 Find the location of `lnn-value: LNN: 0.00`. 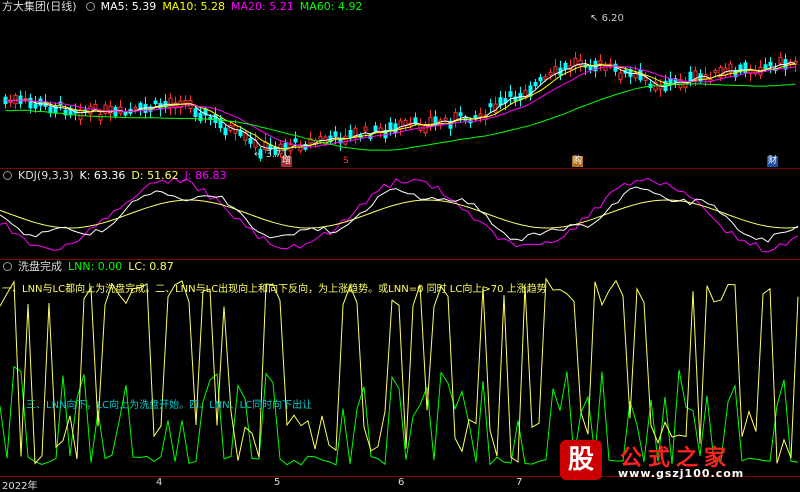

lnn-value: LNN: 0.00 is located at coordinates (95, 266).